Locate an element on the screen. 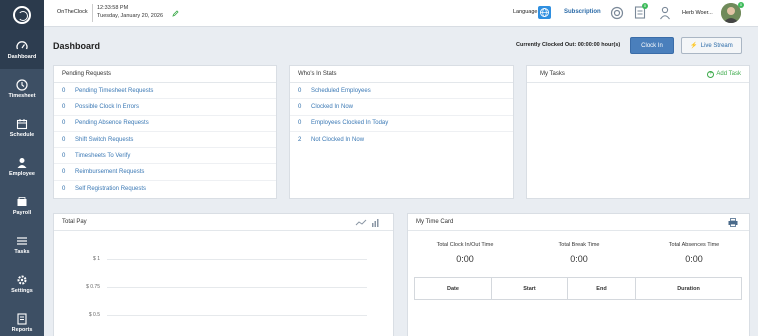  sidebar-item-timesheet: Timesheet is located at coordinates (22, 88).